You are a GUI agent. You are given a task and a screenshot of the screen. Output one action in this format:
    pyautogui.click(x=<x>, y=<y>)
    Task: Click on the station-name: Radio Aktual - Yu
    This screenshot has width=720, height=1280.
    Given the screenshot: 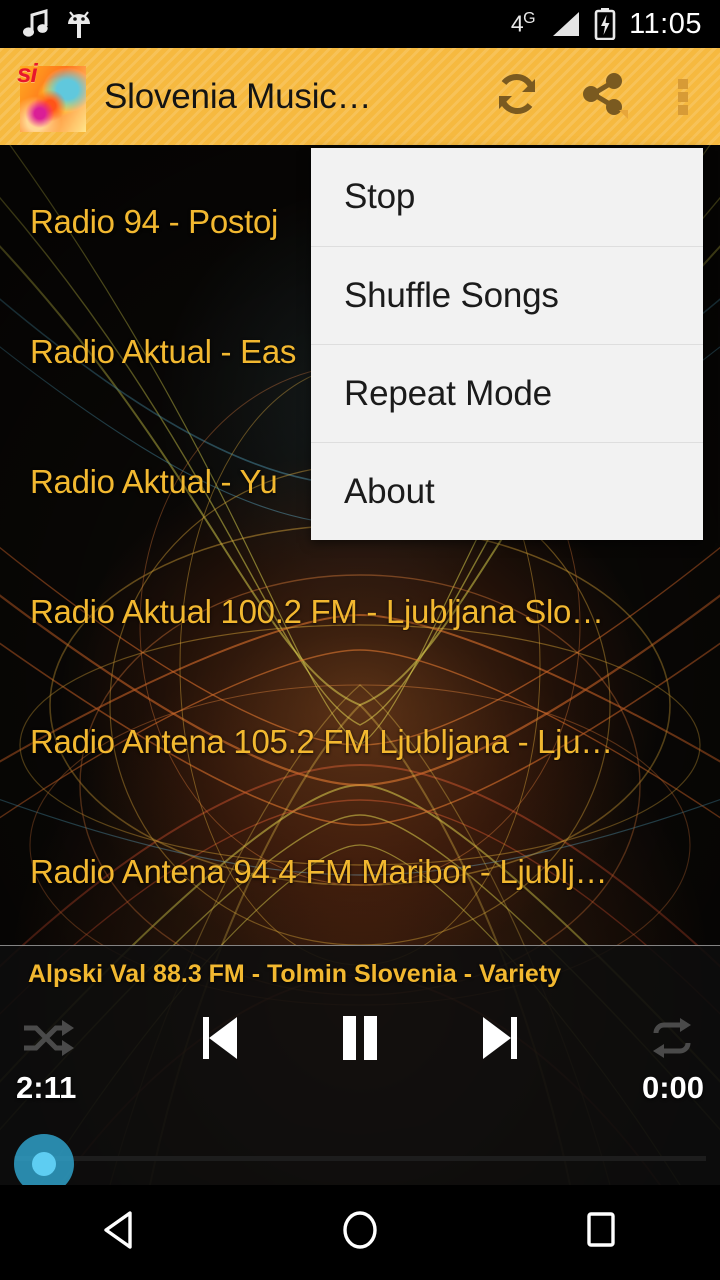 What is the action you would take?
    pyautogui.click(x=154, y=481)
    